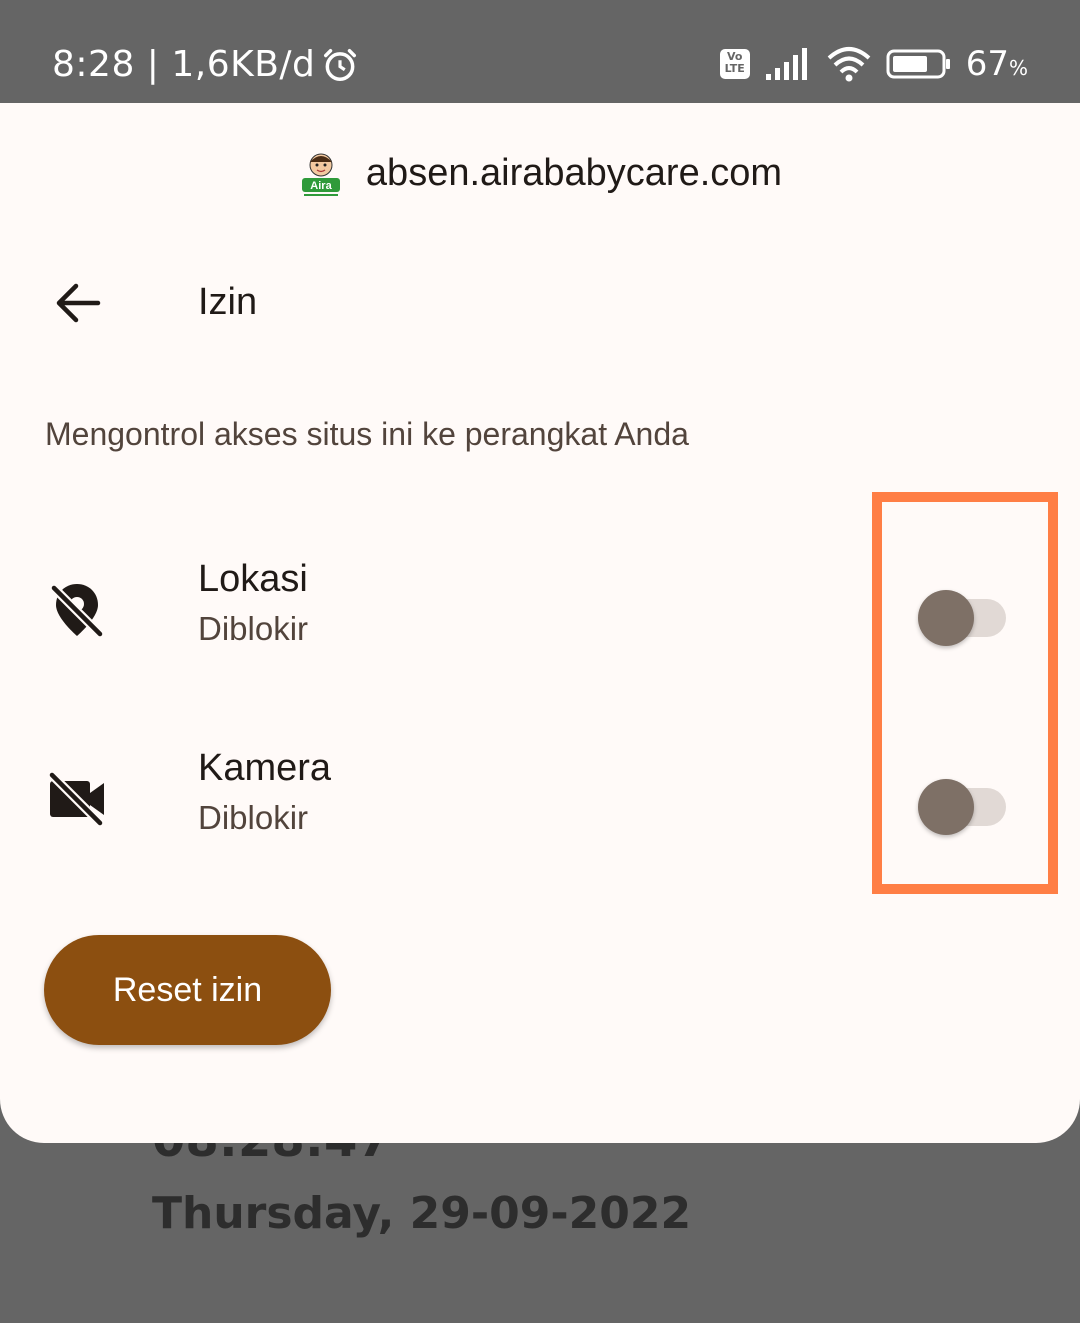 The width and height of the screenshot is (1080, 1323). I want to click on volte-icon: Vo LTE, so click(734, 64).